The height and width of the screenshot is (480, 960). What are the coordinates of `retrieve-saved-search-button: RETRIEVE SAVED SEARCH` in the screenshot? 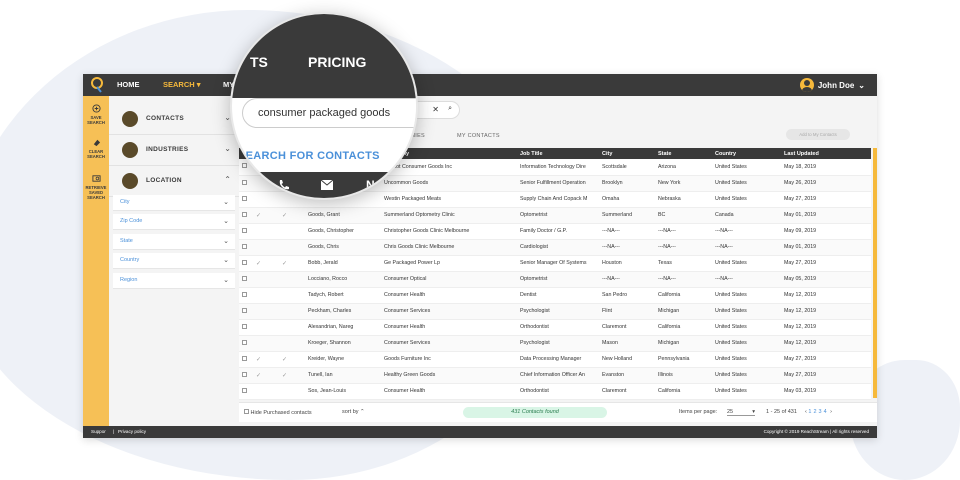 It's located at (96, 187).